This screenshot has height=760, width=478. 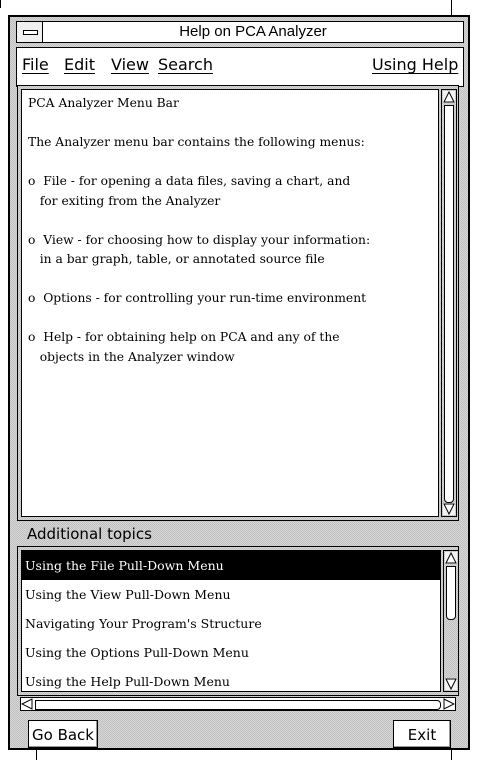 What do you see at coordinates (130, 67) in the screenshot?
I see `menu-view: View` at bounding box center [130, 67].